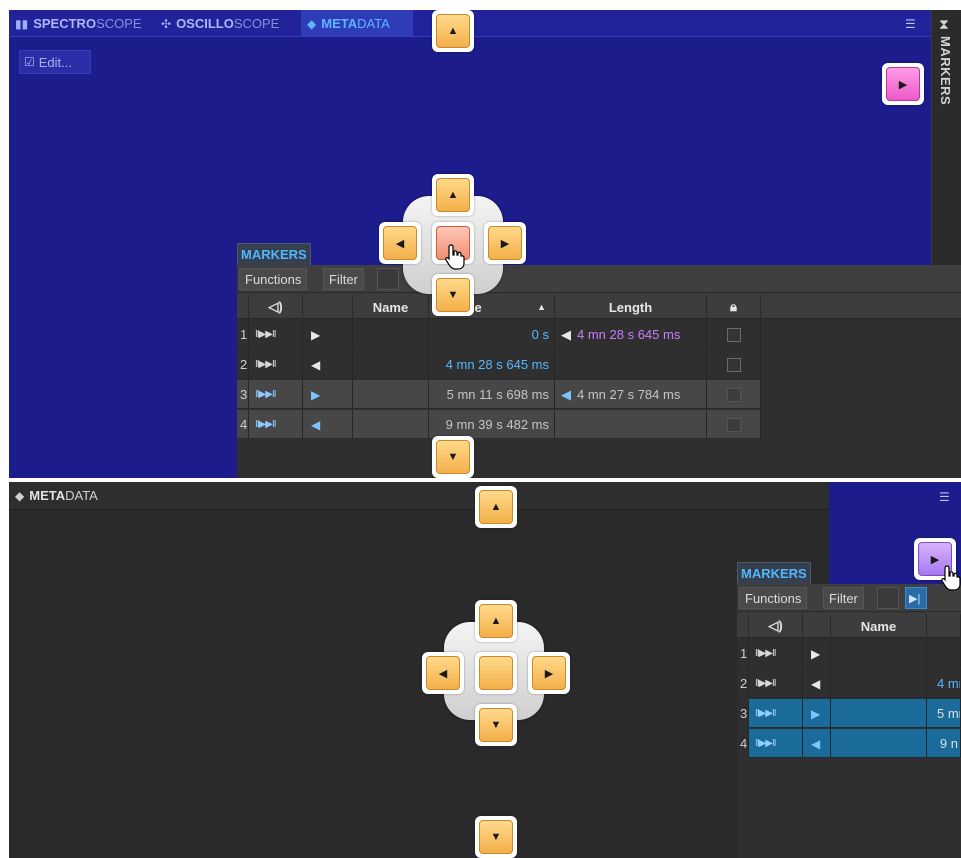 This screenshot has height=858, width=961. I want to click on table-header: ◁) Name, so click(849, 626).